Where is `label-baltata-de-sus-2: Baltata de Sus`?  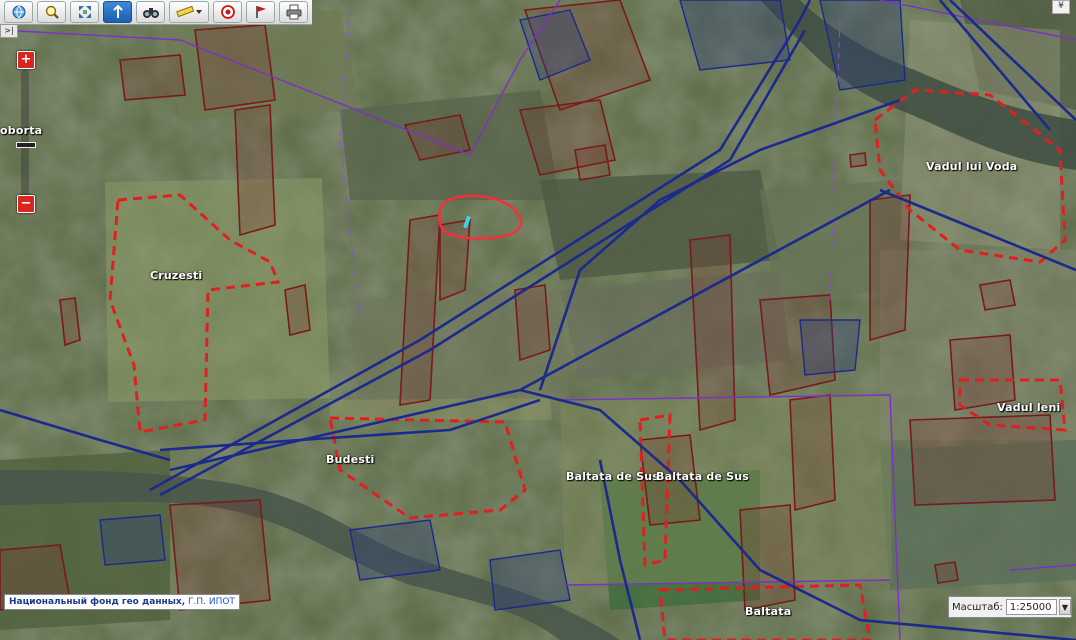 label-baltata-de-sus-2: Baltata de Sus is located at coordinates (703, 476).